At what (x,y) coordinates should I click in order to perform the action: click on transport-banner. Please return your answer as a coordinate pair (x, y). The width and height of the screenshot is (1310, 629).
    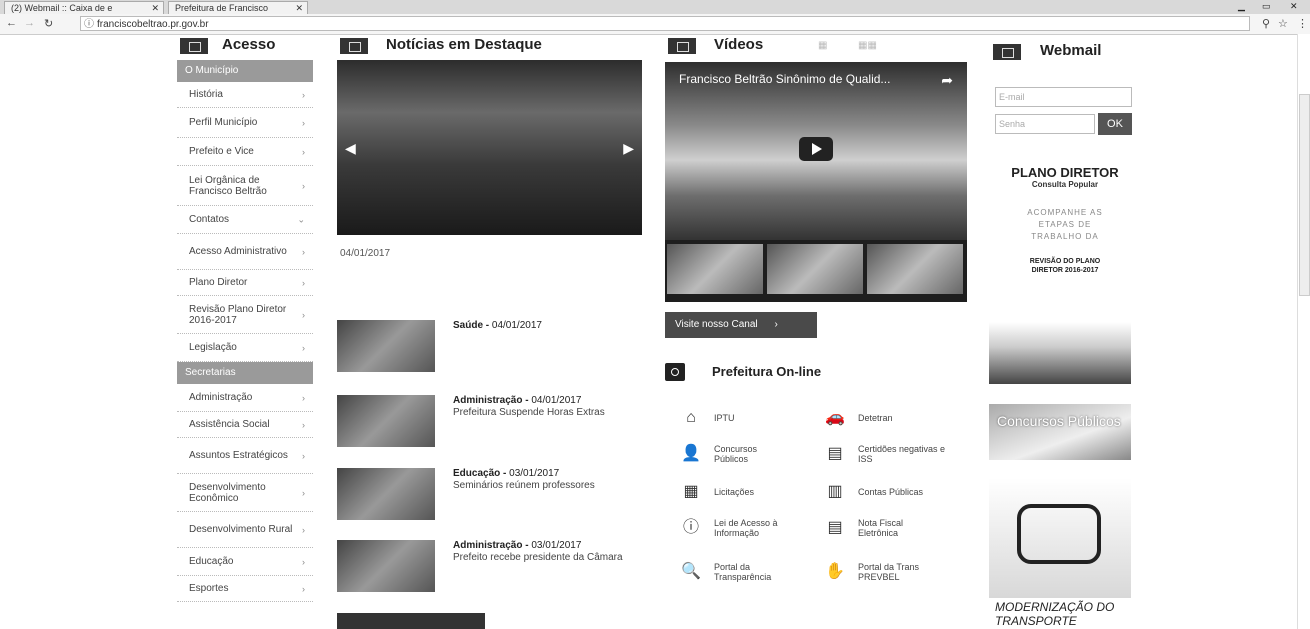
    Looking at the image, I should click on (1060, 538).